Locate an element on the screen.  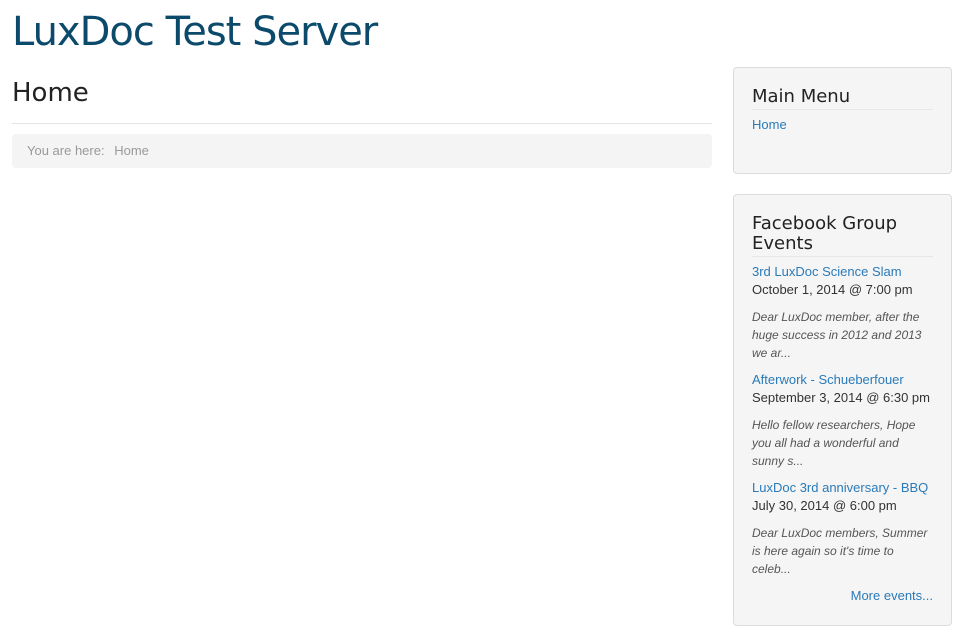
page-title: Home is located at coordinates (50, 93).